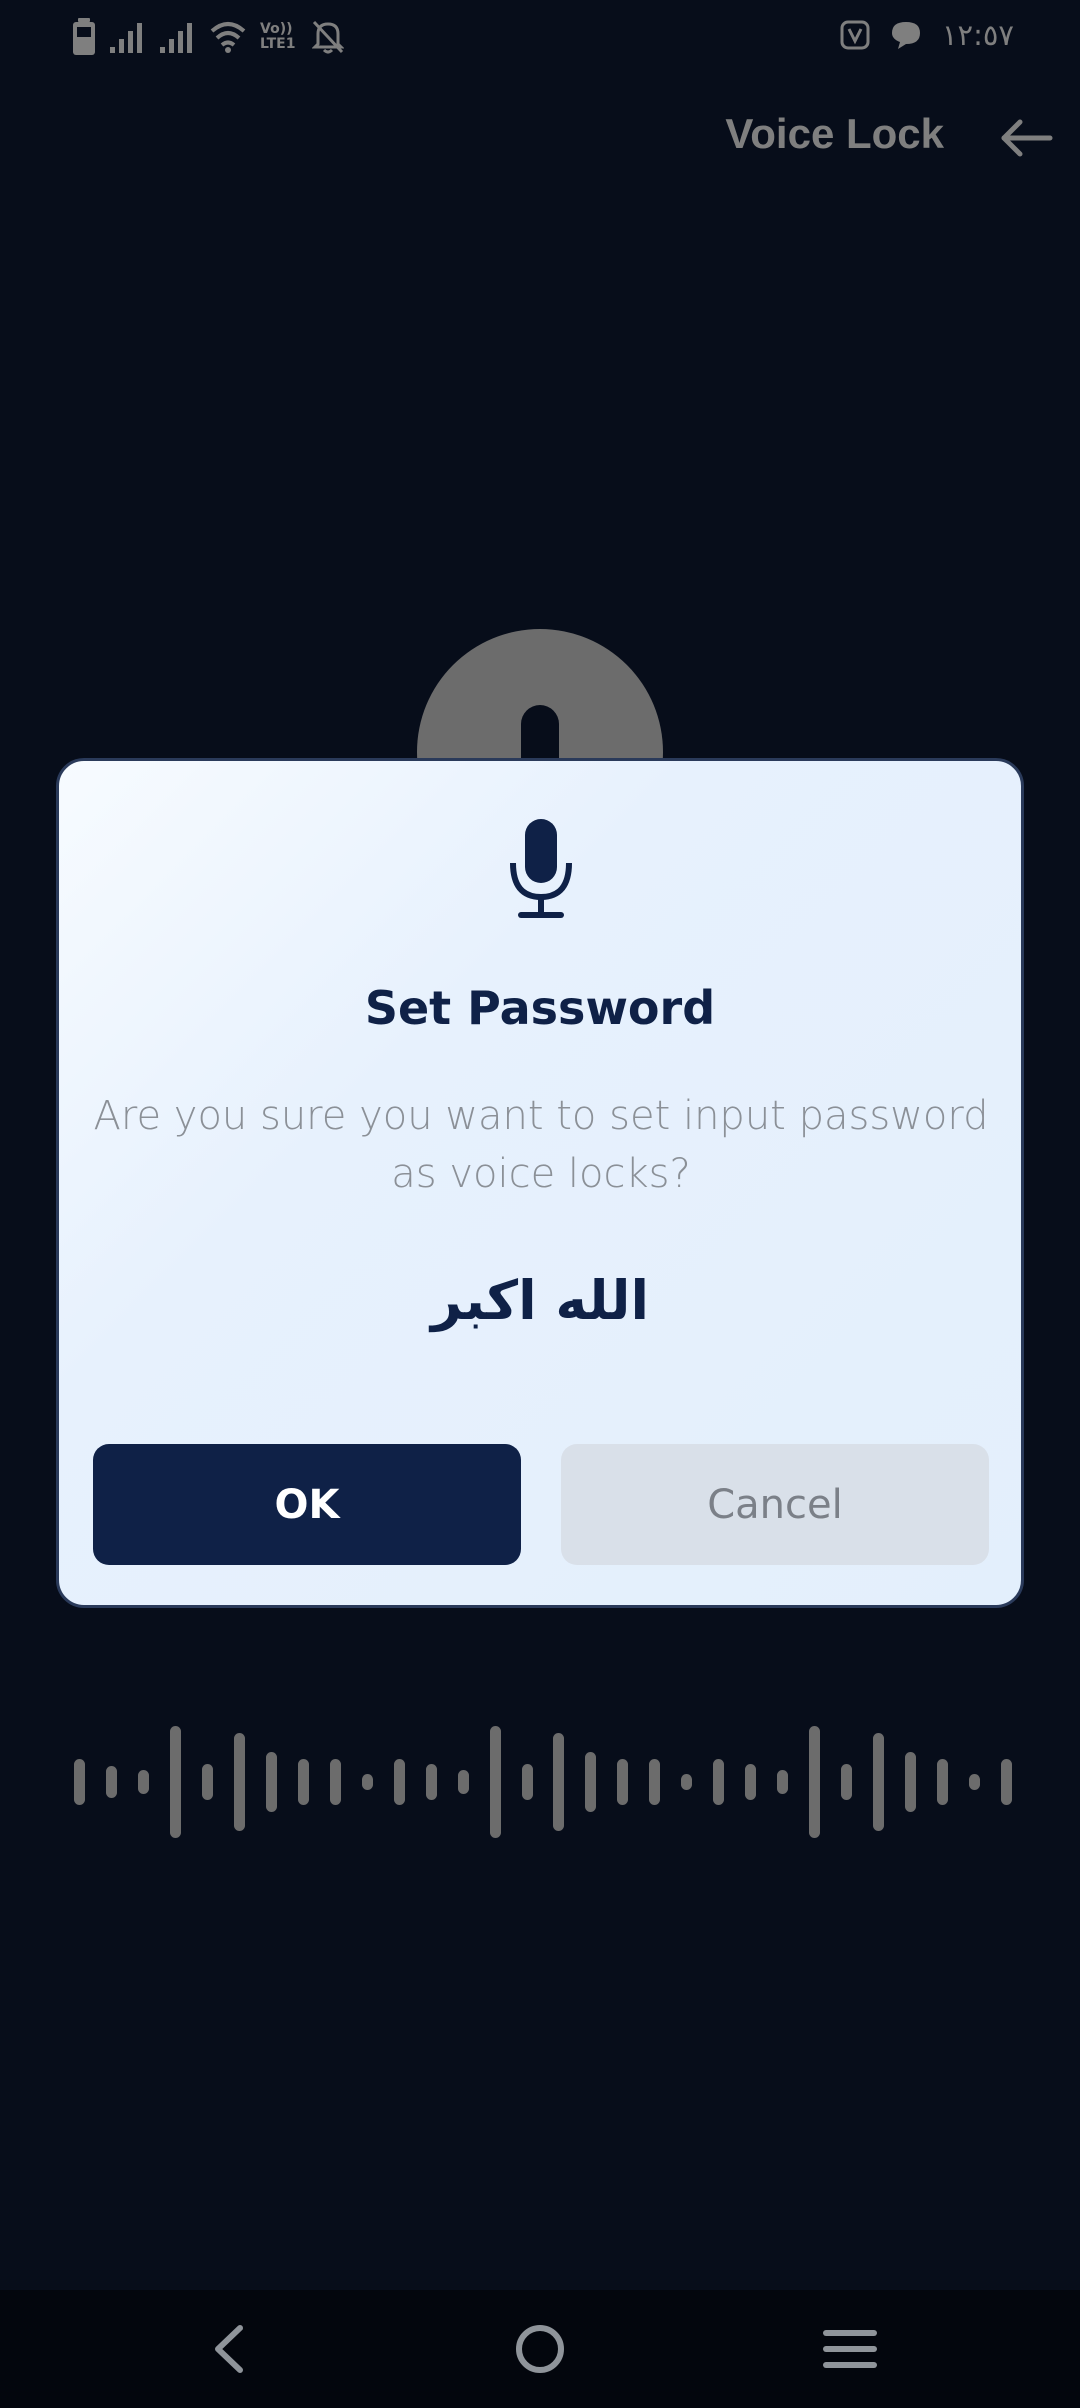 This screenshot has height=2408, width=1080. Describe the element at coordinates (850, 2349) in the screenshot. I see `recents-icon` at that location.